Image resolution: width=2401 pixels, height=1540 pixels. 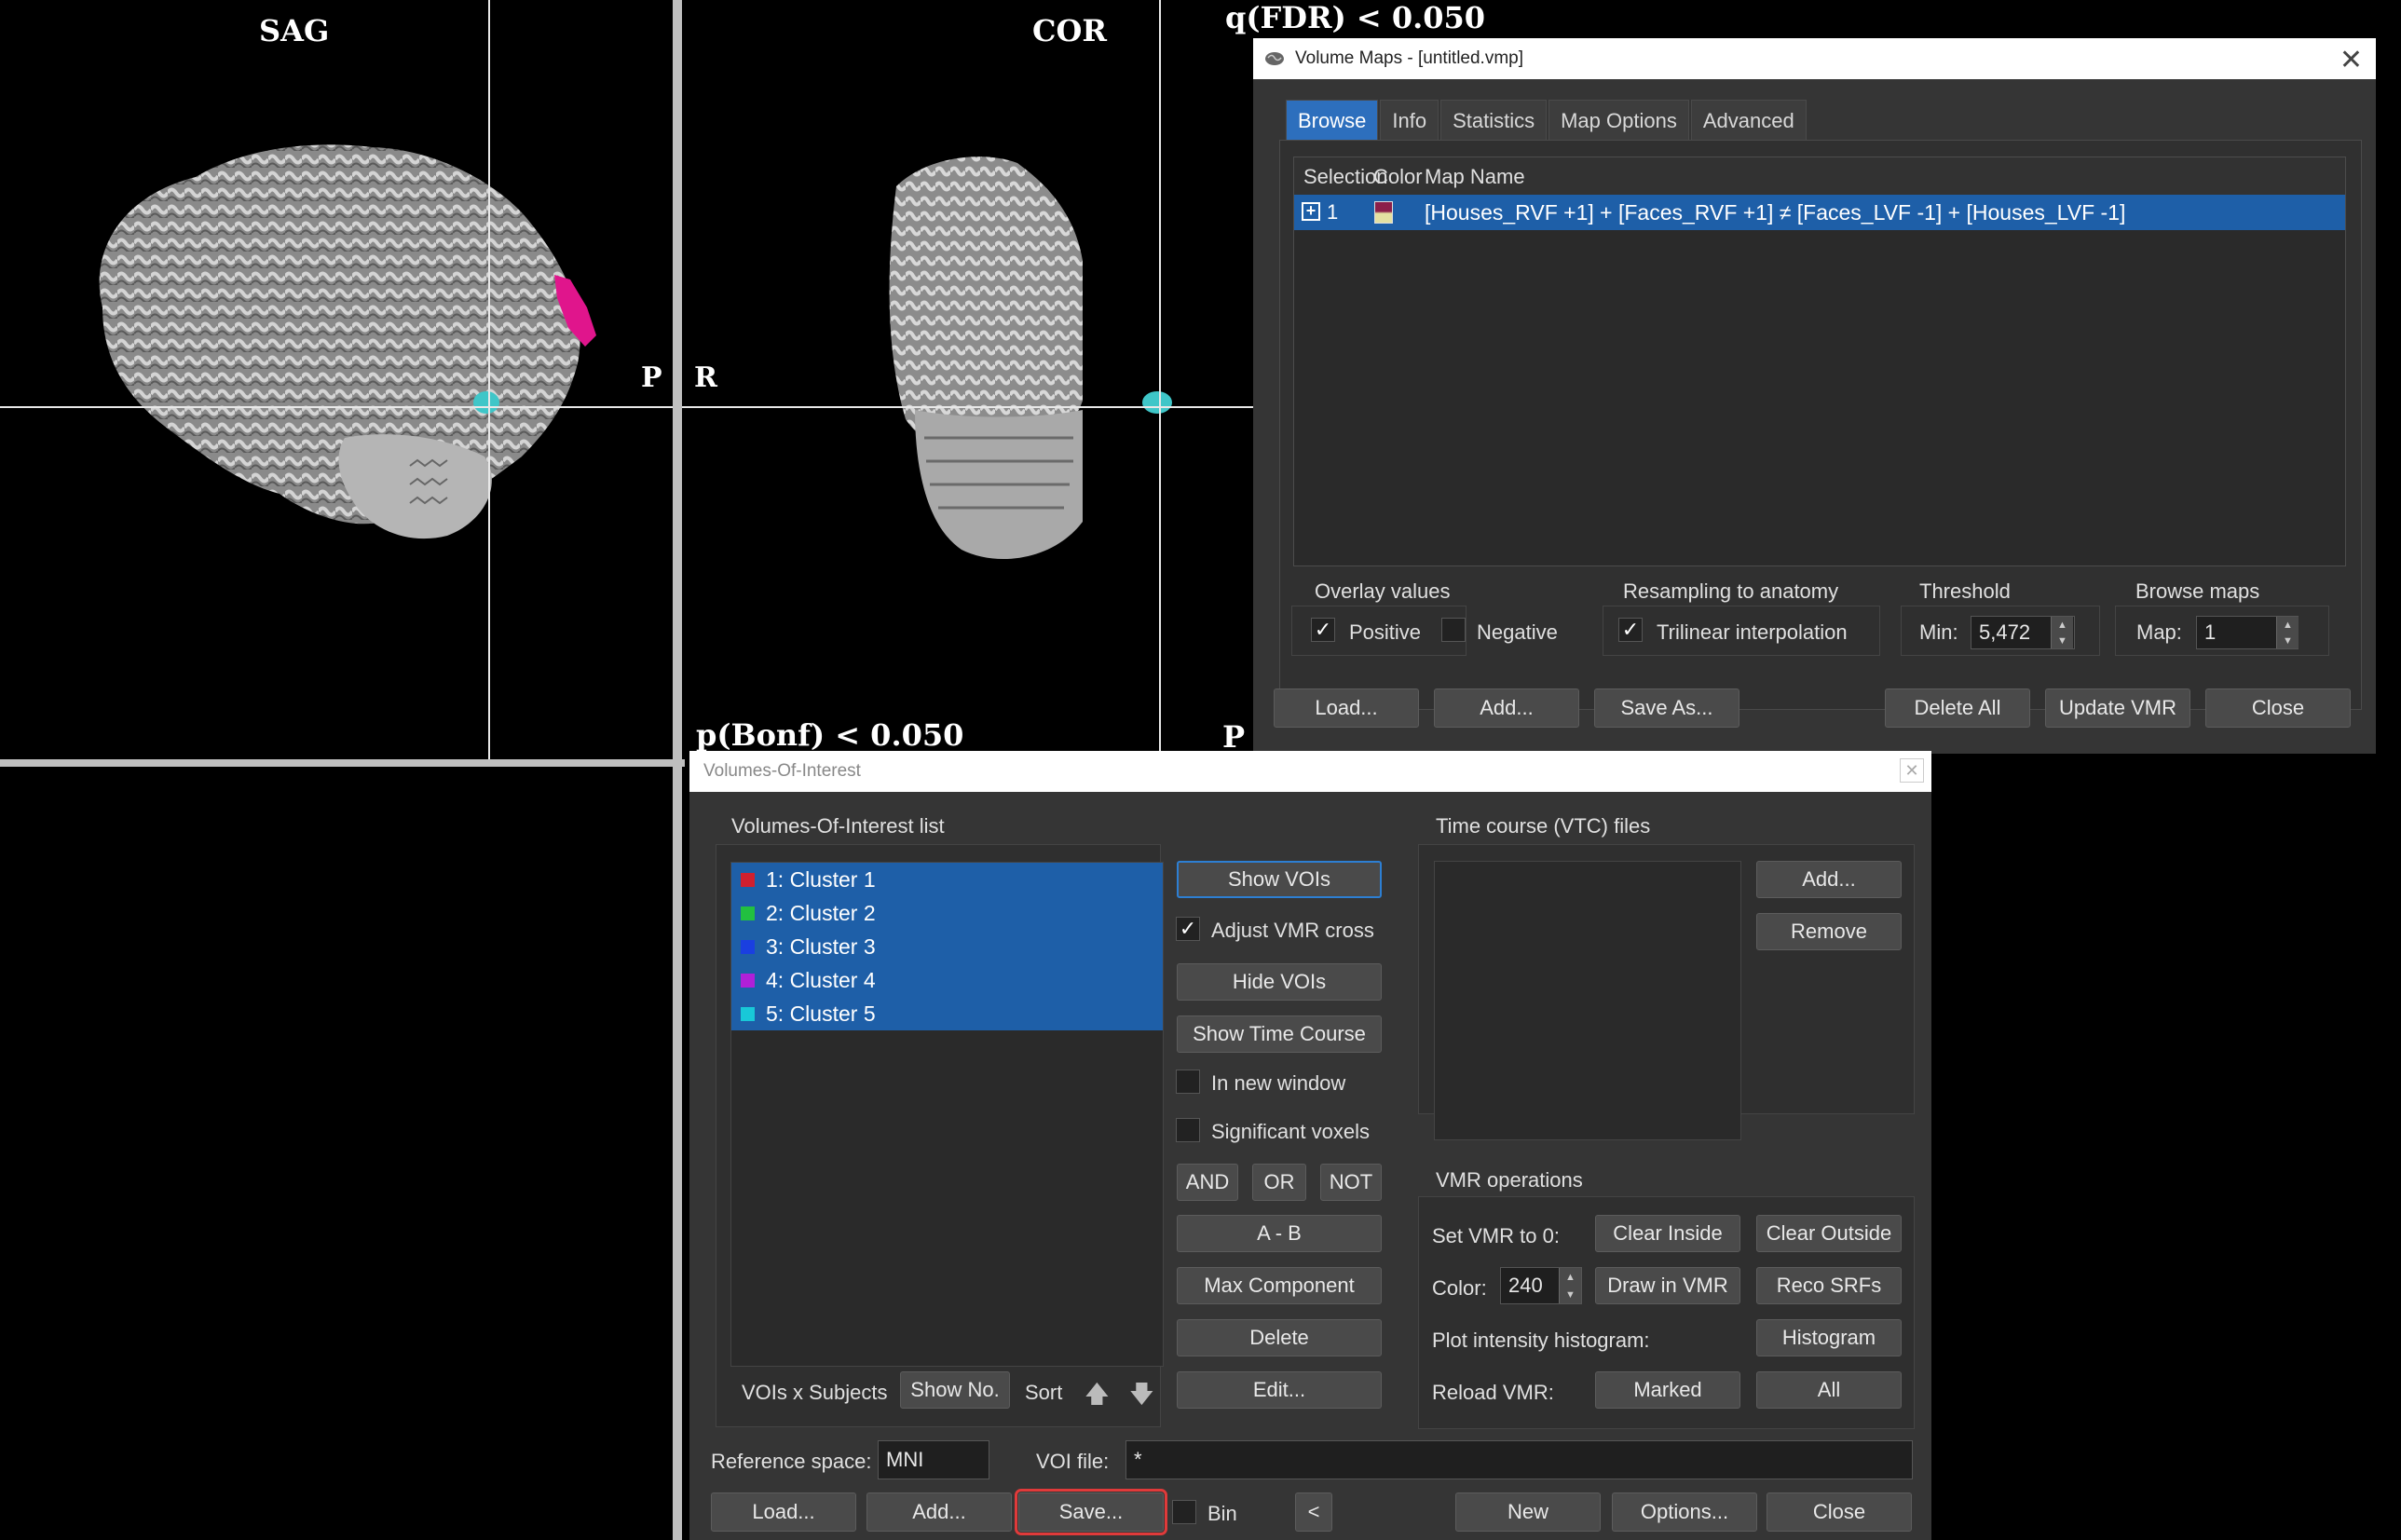 What do you see at coordinates (2278, 708) in the screenshot?
I see `close-maps-button: Close` at bounding box center [2278, 708].